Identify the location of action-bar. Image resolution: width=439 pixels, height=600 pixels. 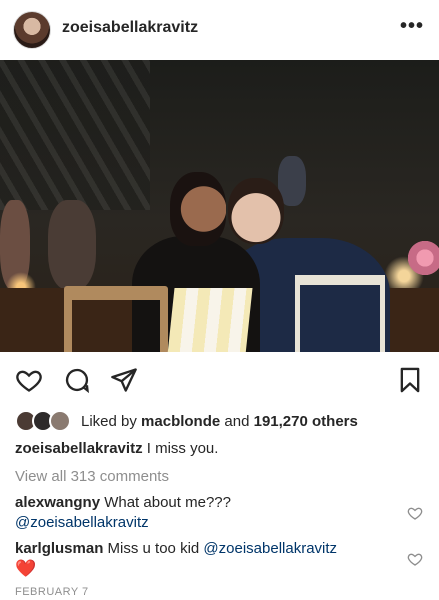
(219, 380).